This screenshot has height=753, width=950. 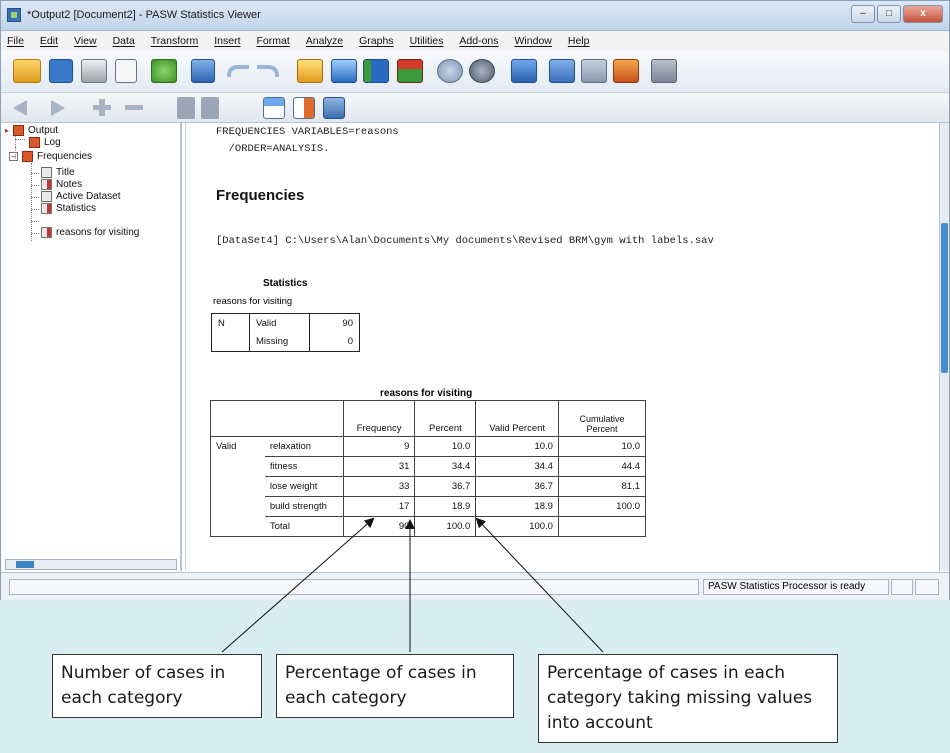 What do you see at coordinates (395, 686) in the screenshot?
I see `callout-percentage-of-cases: Percentage of cases in each category` at bounding box center [395, 686].